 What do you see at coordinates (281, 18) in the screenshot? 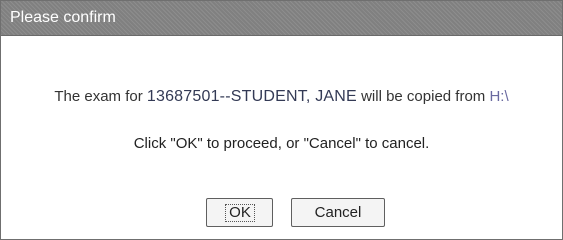
I see `dialog-titlebar: Please confirm` at bounding box center [281, 18].